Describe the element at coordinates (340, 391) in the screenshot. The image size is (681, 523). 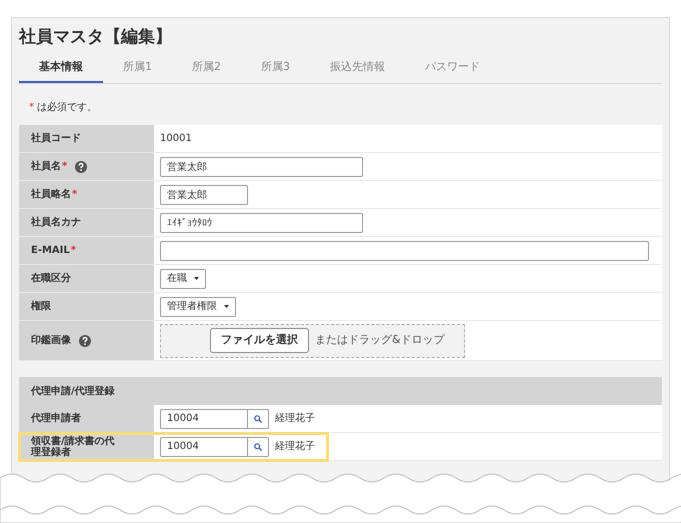
I see `section-heading: 代理申請/代理登録` at that location.